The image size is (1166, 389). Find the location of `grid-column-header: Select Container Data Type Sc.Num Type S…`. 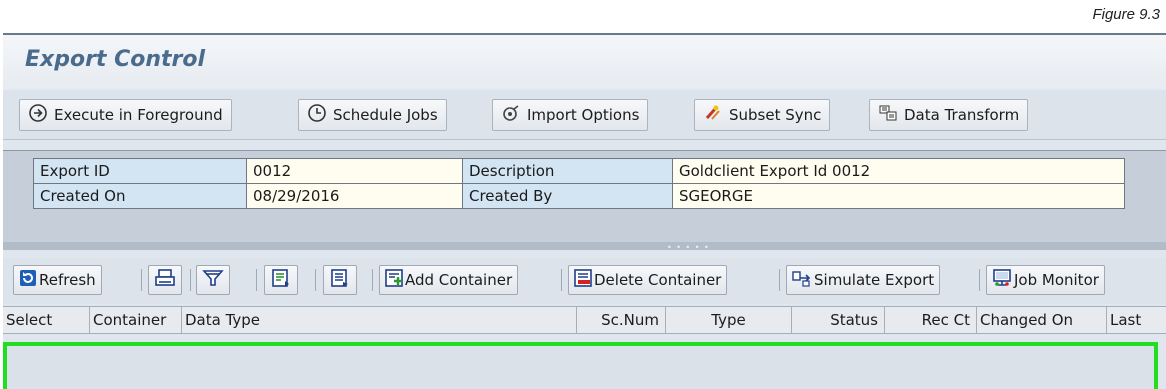

grid-column-header: Select Container Data Type Sc.Num Type S… is located at coordinates (584, 320).